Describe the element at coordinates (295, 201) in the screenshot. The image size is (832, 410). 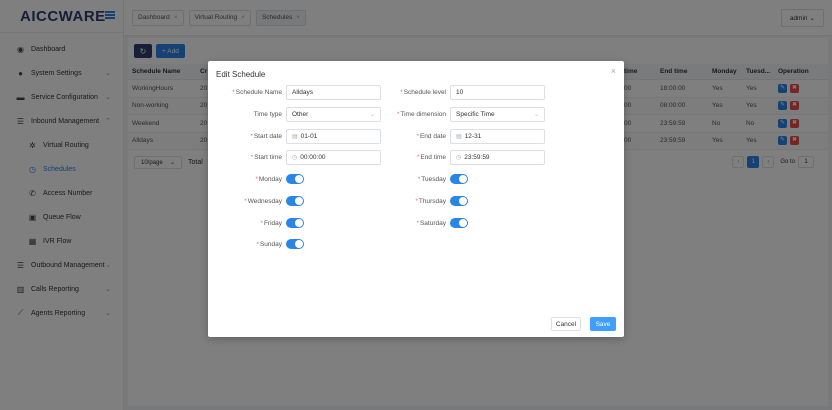
I see `wednesday-switch` at that location.